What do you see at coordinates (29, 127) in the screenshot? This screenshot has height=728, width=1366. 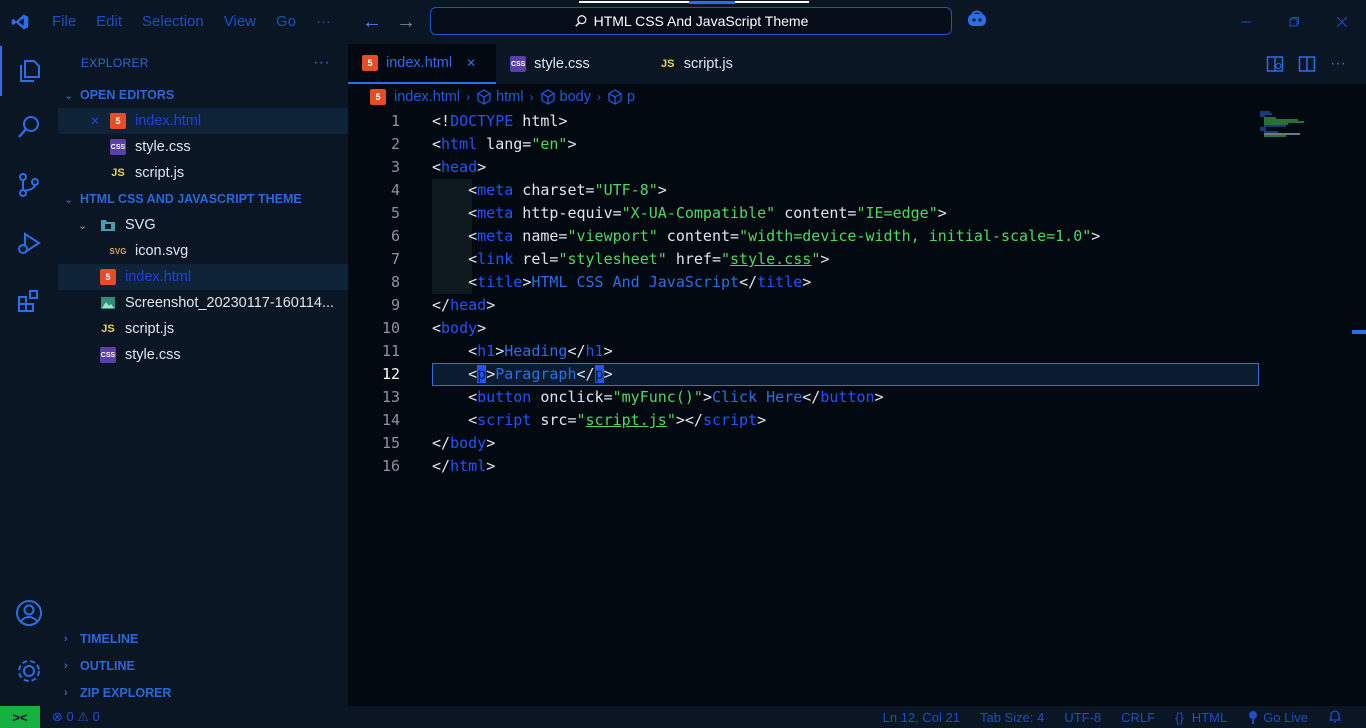 I see `search-sidebar-icon` at bounding box center [29, 127].